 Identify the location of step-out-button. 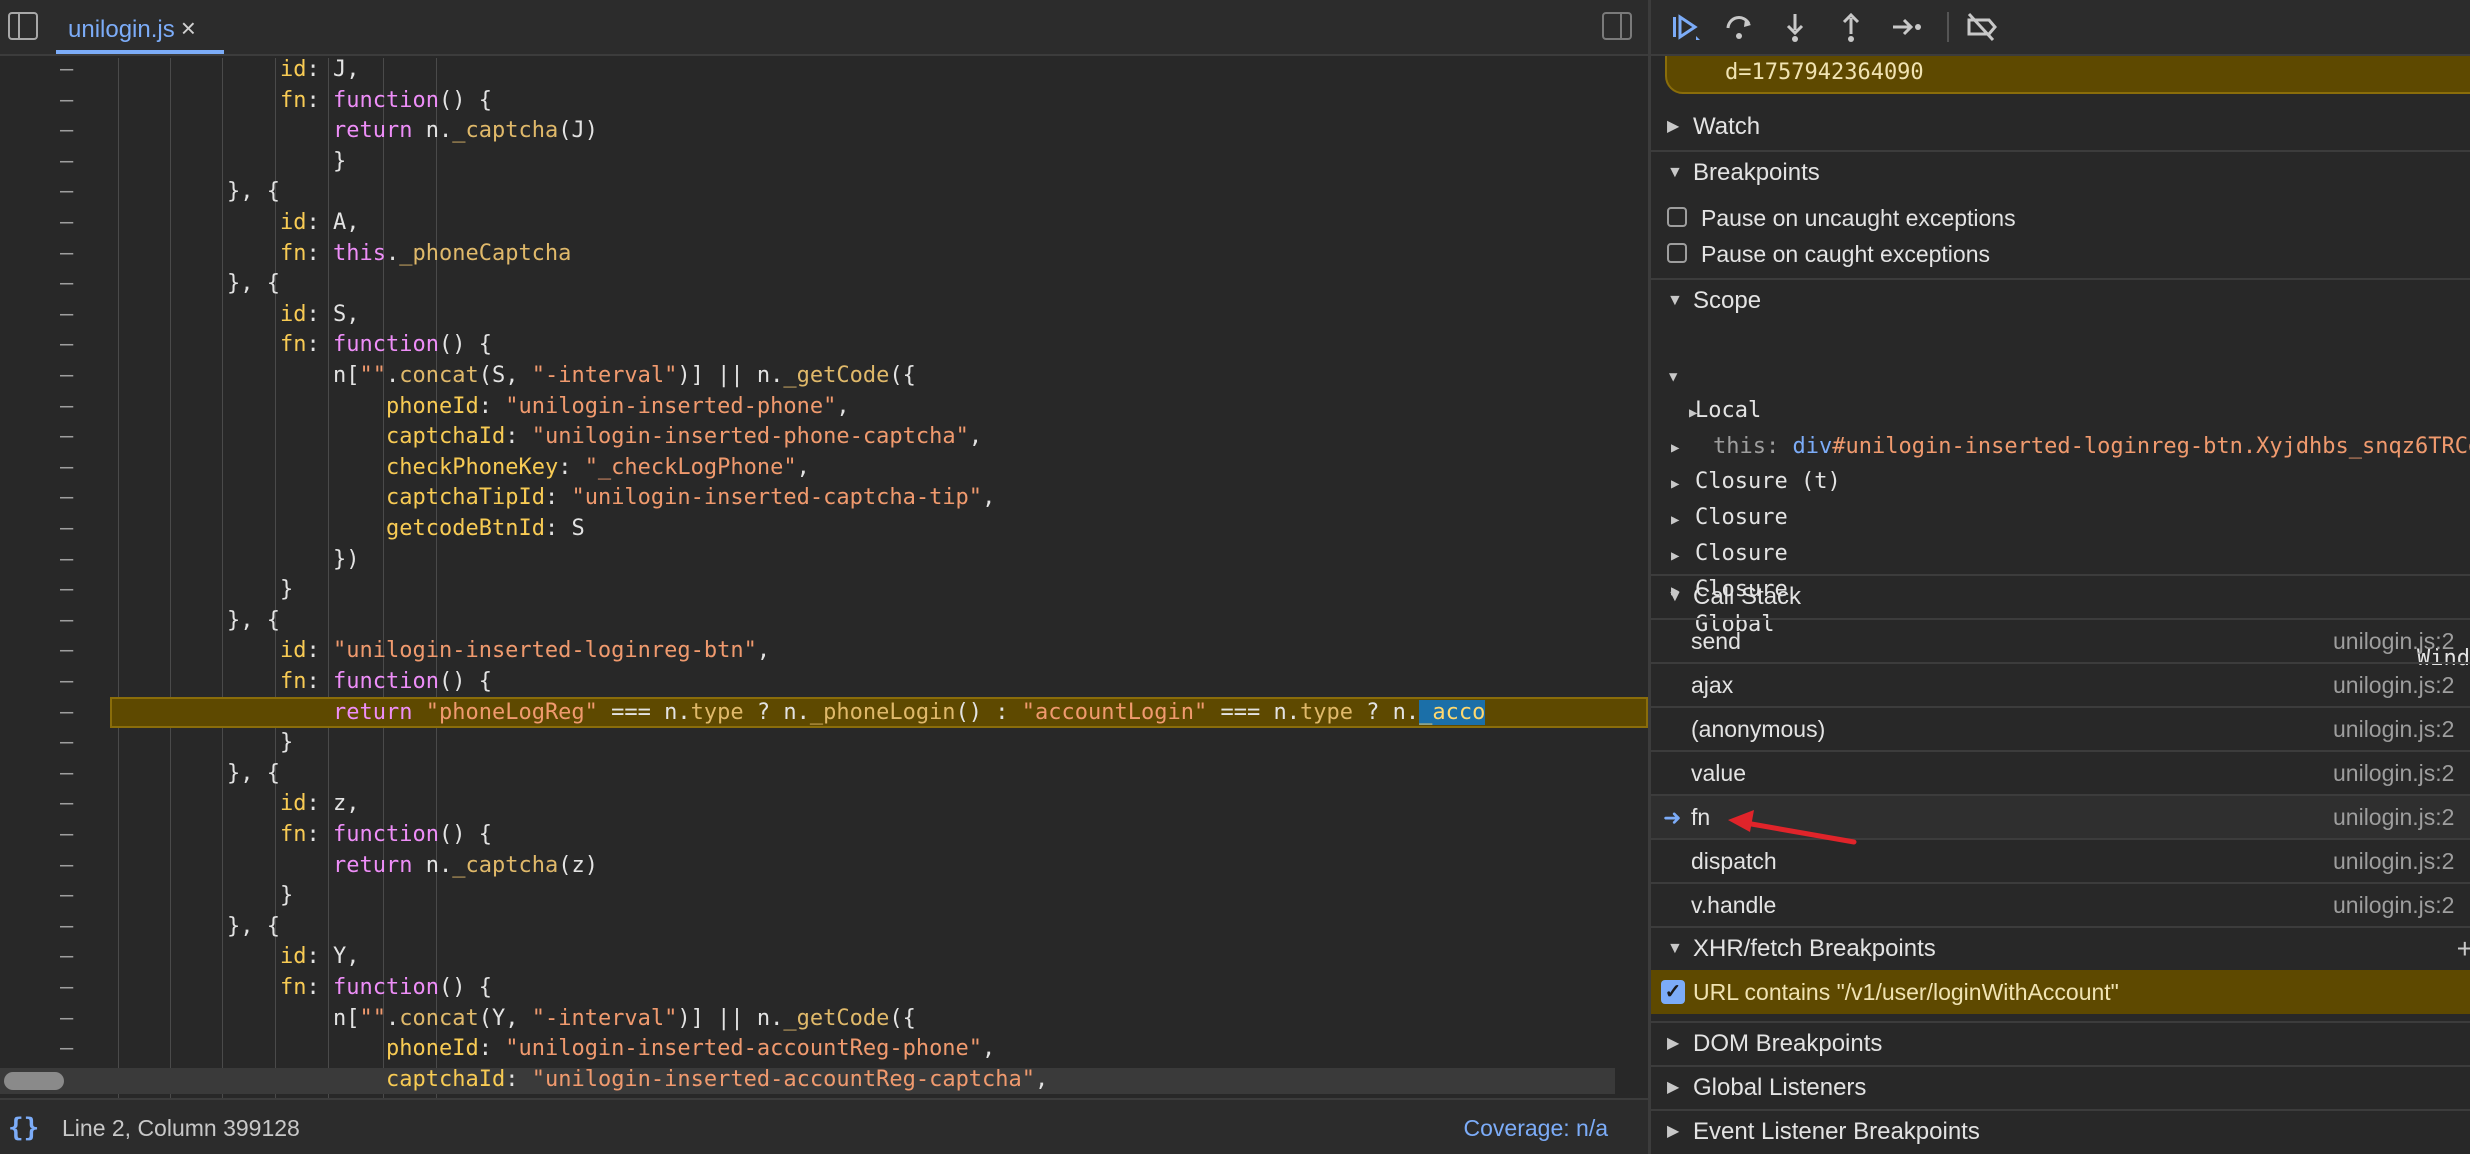
(1851, 27).